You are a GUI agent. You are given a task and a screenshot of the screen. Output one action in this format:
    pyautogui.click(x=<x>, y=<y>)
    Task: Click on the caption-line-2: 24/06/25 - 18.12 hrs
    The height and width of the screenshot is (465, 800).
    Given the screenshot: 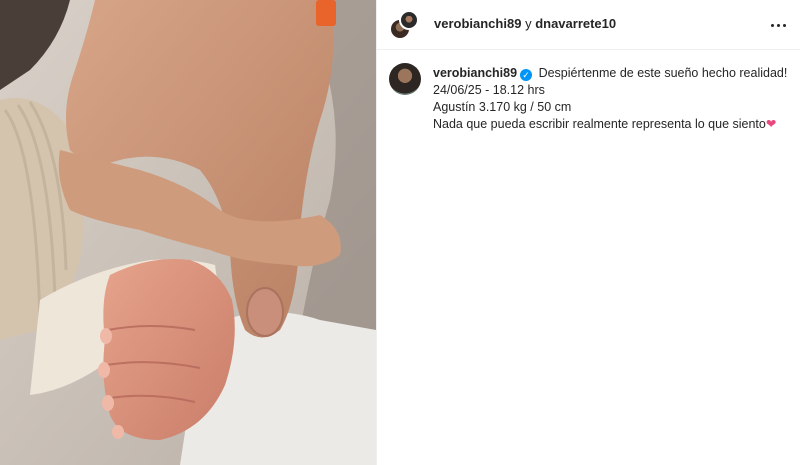 What is the action you would take?
    pyautogui.click(x=489, y=90)
    